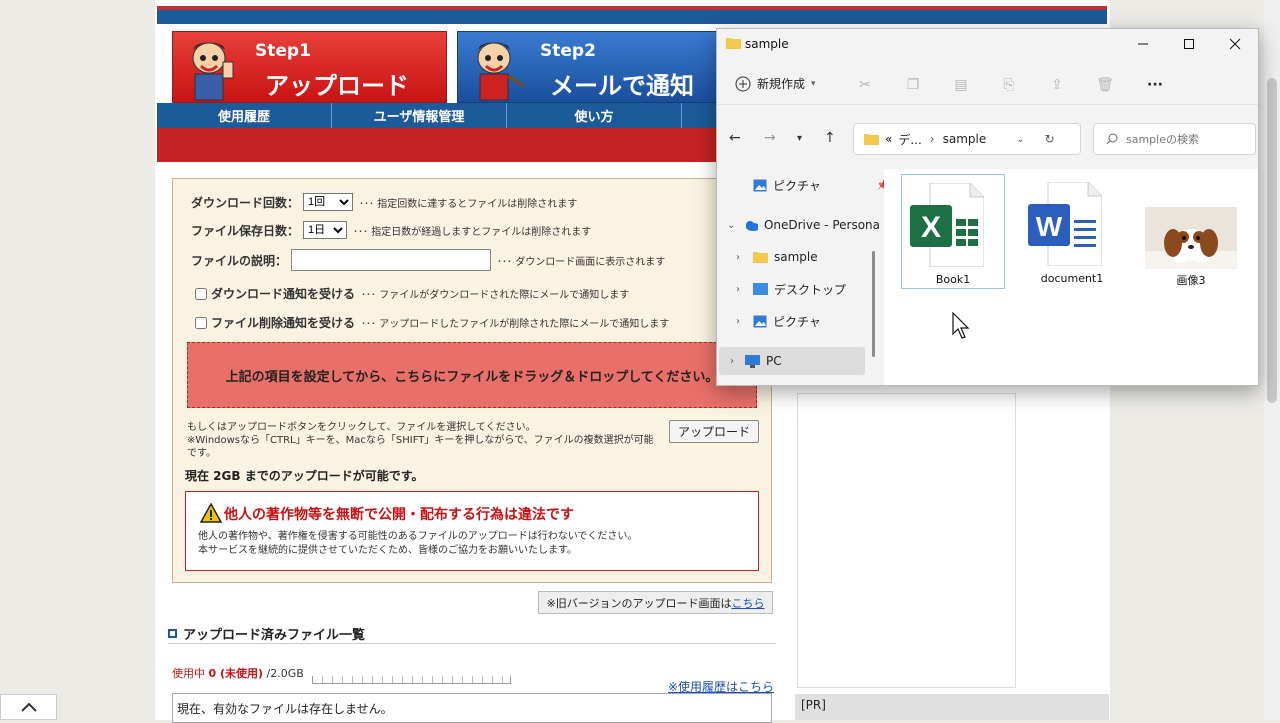  I want to click on rename-icon: ⎘, so click(1009, 85).